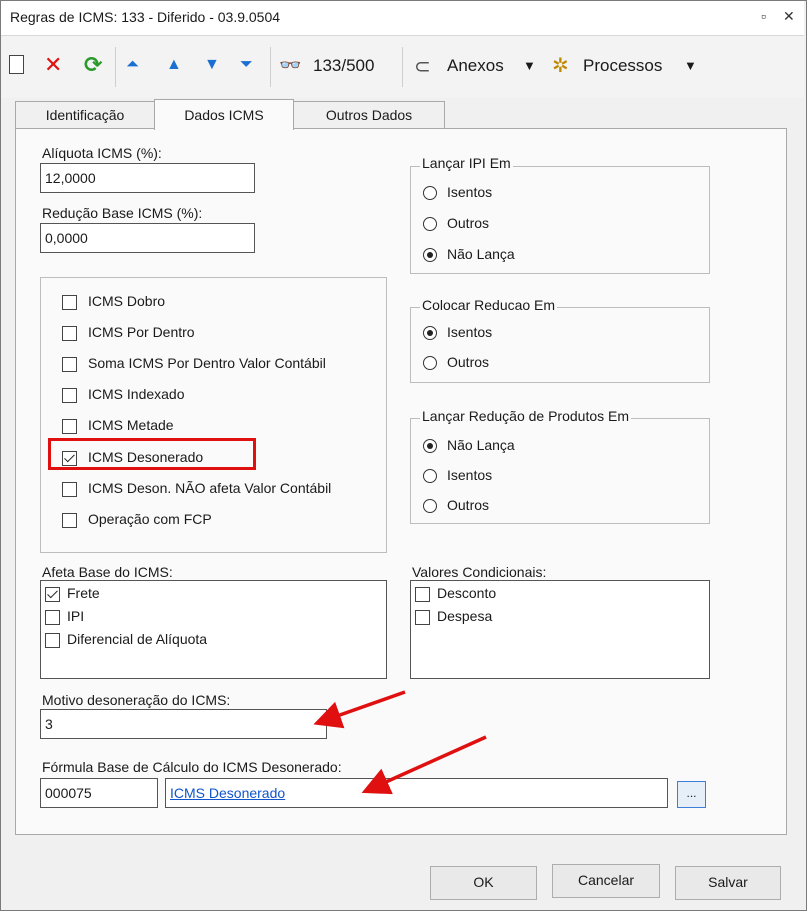 The height and width of the screenshot is (911, 807). What do you see at coordinates (424, 765) in the screenshot?
I see `arrow-to-formula` at bounding box center [424, 765].